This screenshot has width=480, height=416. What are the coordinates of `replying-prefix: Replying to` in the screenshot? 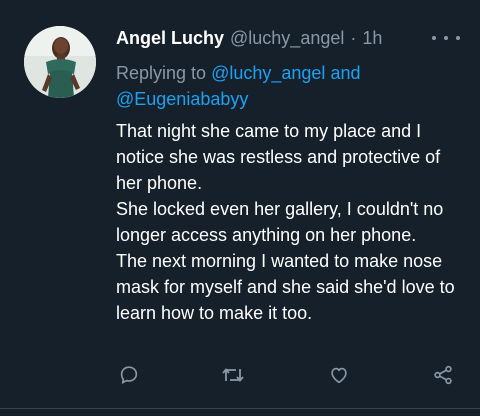 It's located at (161, 73).